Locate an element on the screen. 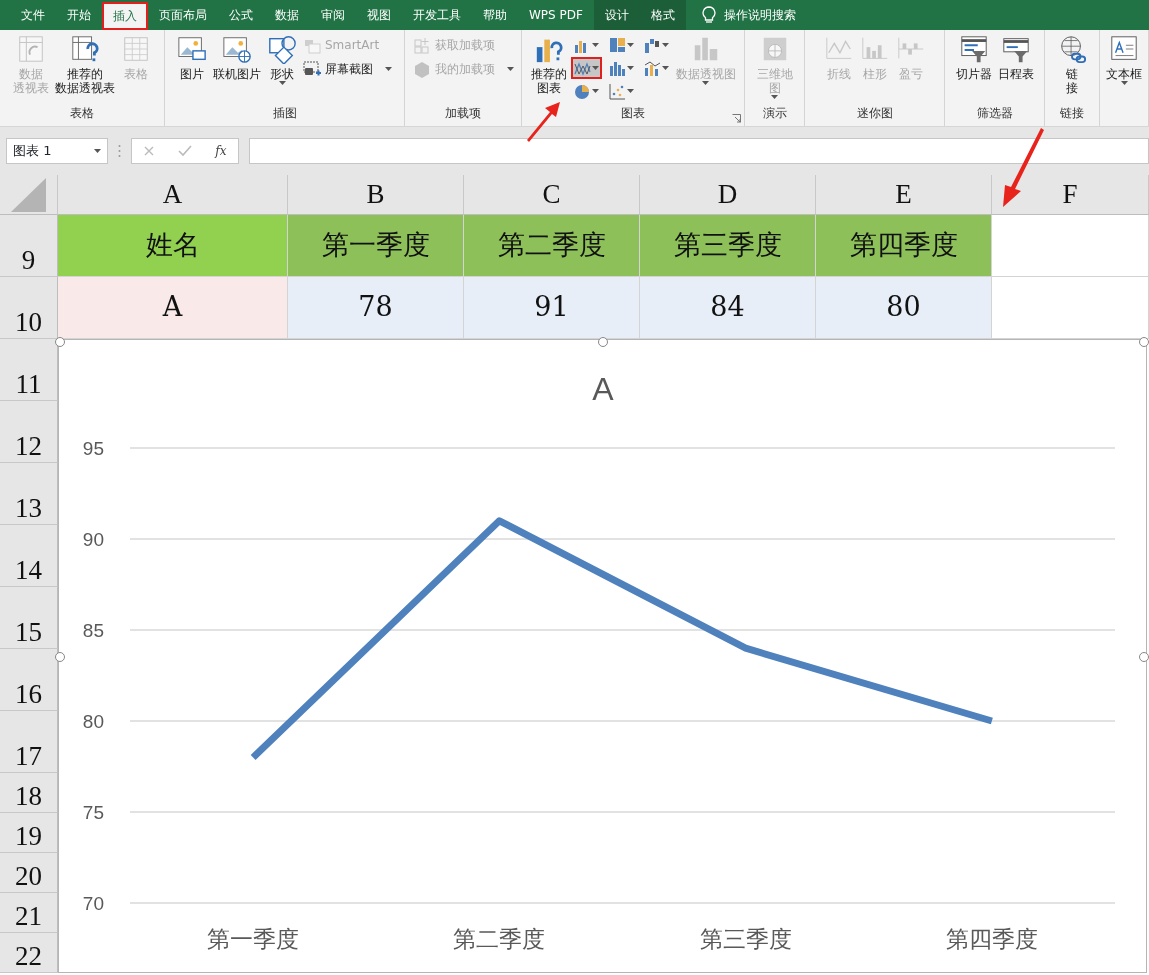  ribbon-tab: 数据 is located at coordinates (287, 15).